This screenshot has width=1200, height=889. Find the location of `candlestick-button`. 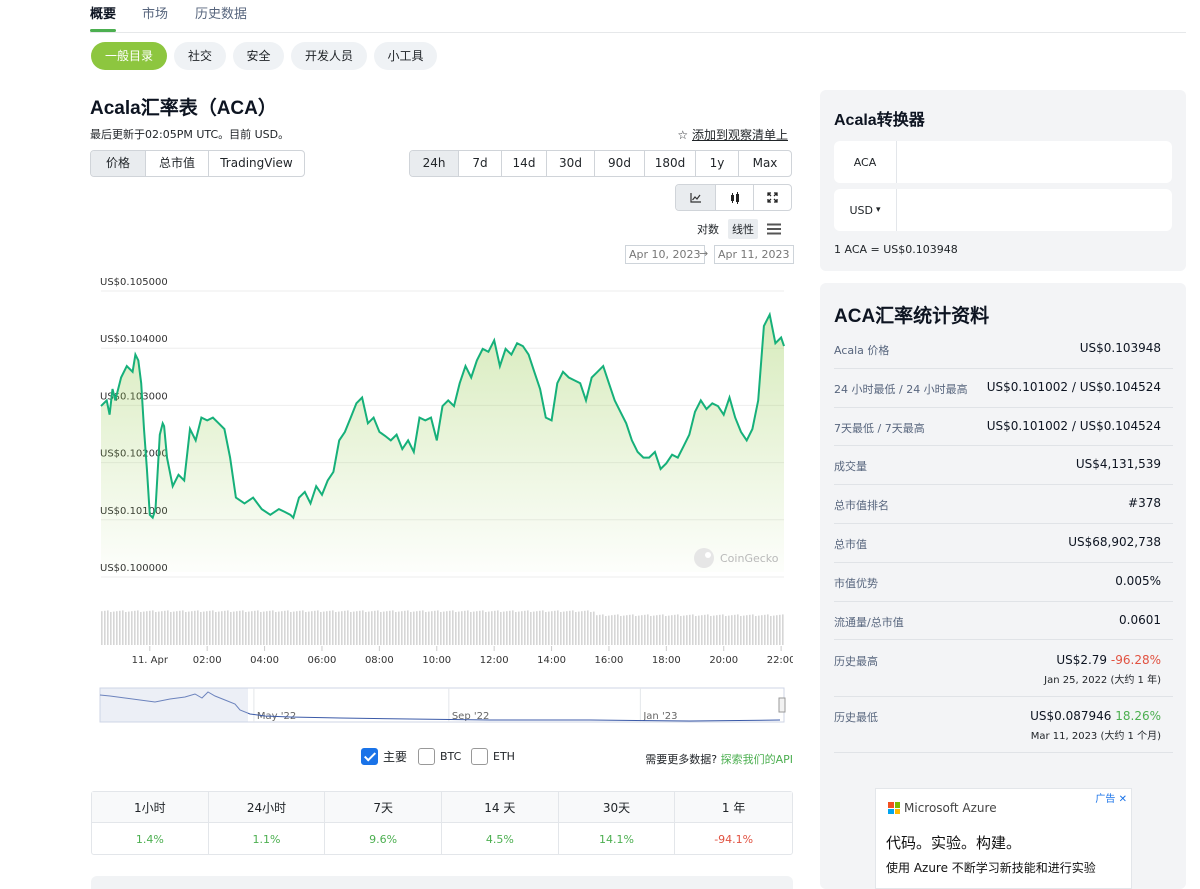

candlestick-button is located at coordinates (735, 197).